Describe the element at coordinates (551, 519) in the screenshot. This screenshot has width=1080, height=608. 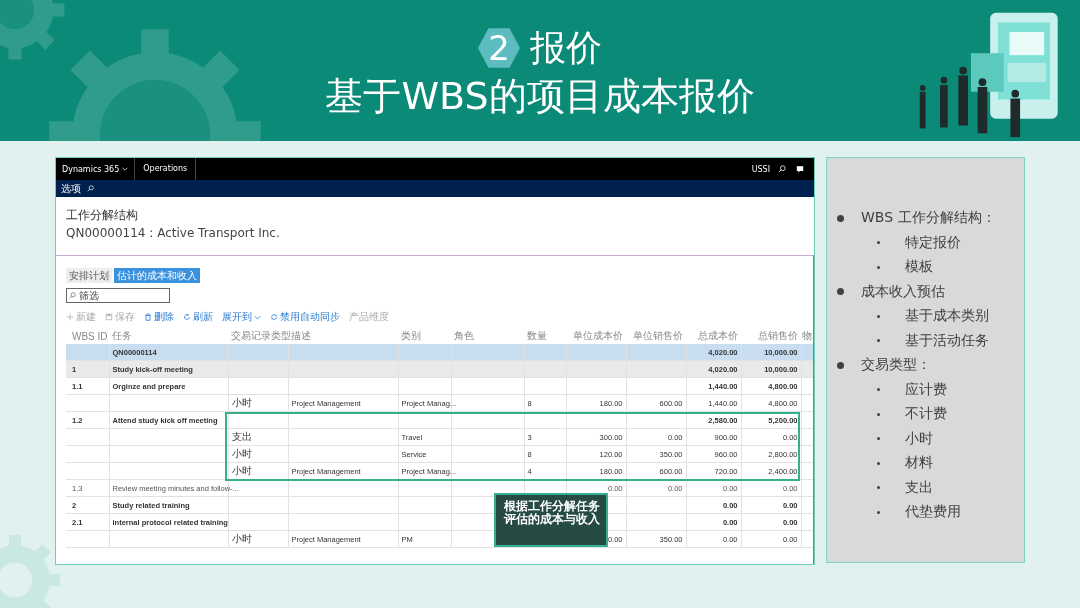
I see `callout-note: 根据工作分解任务评估的成本与收入` at that location.